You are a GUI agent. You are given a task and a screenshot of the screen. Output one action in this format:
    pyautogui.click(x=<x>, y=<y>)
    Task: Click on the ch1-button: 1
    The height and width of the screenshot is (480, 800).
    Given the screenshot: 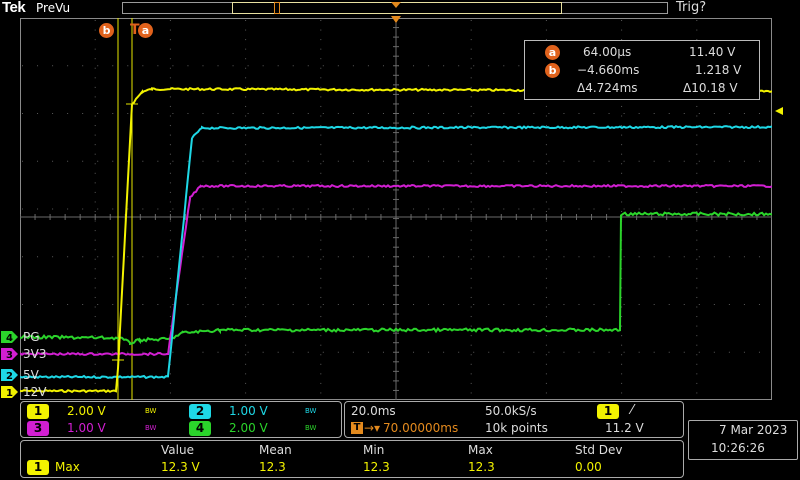 What is the action you would take?
    pyautogui.click(x=38, y=411)
    